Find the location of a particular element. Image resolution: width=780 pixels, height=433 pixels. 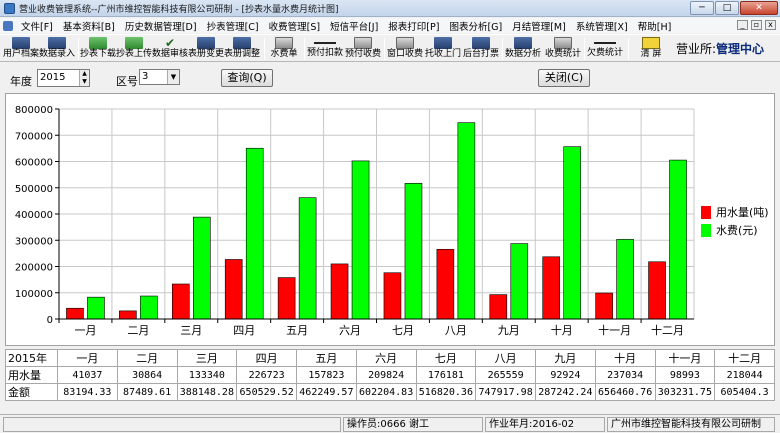

backend-print-button: 后台打票 is located at coordinates (481, 49).